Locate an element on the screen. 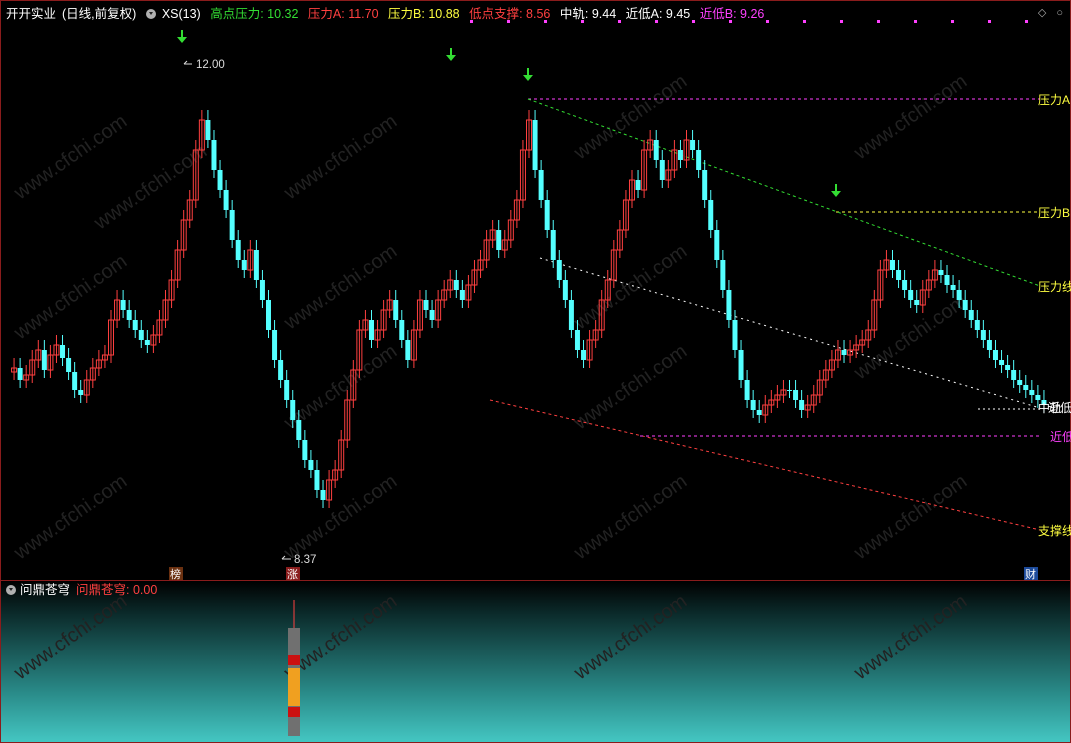 The height and width of the screenshot is (743, 1071). right-label-pressure-line: 压力线 is located at coordinates (1054, 287).